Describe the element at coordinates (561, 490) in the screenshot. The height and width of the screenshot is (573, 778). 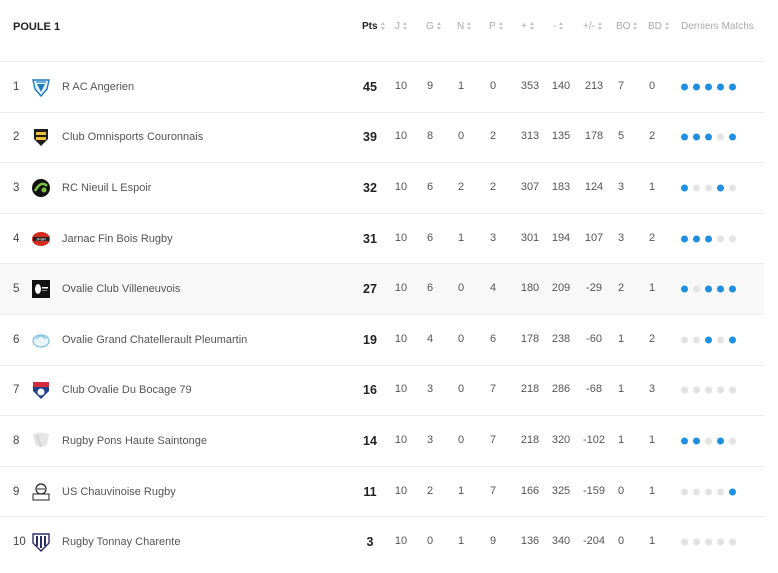
I see `points-against-value: 325` at that location.